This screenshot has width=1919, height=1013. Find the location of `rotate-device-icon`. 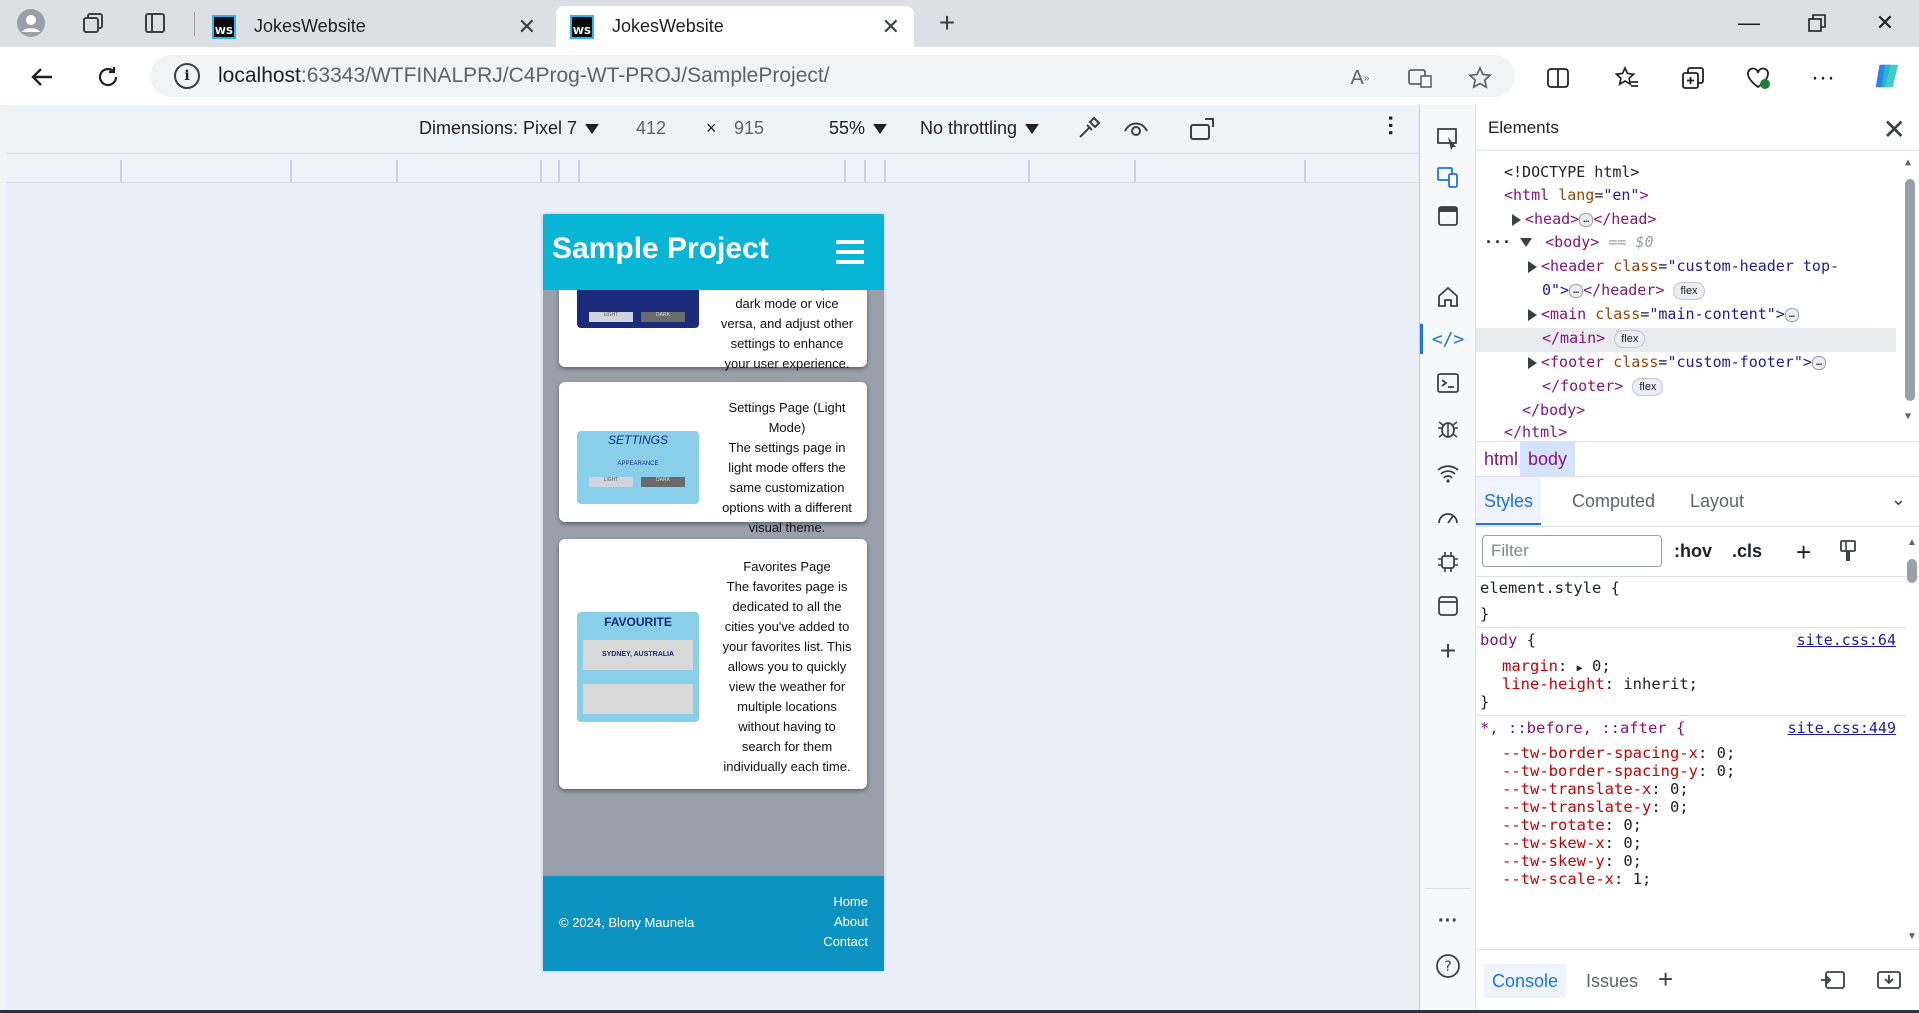

rotate-device-icon is located at coordinates (1203, 131).